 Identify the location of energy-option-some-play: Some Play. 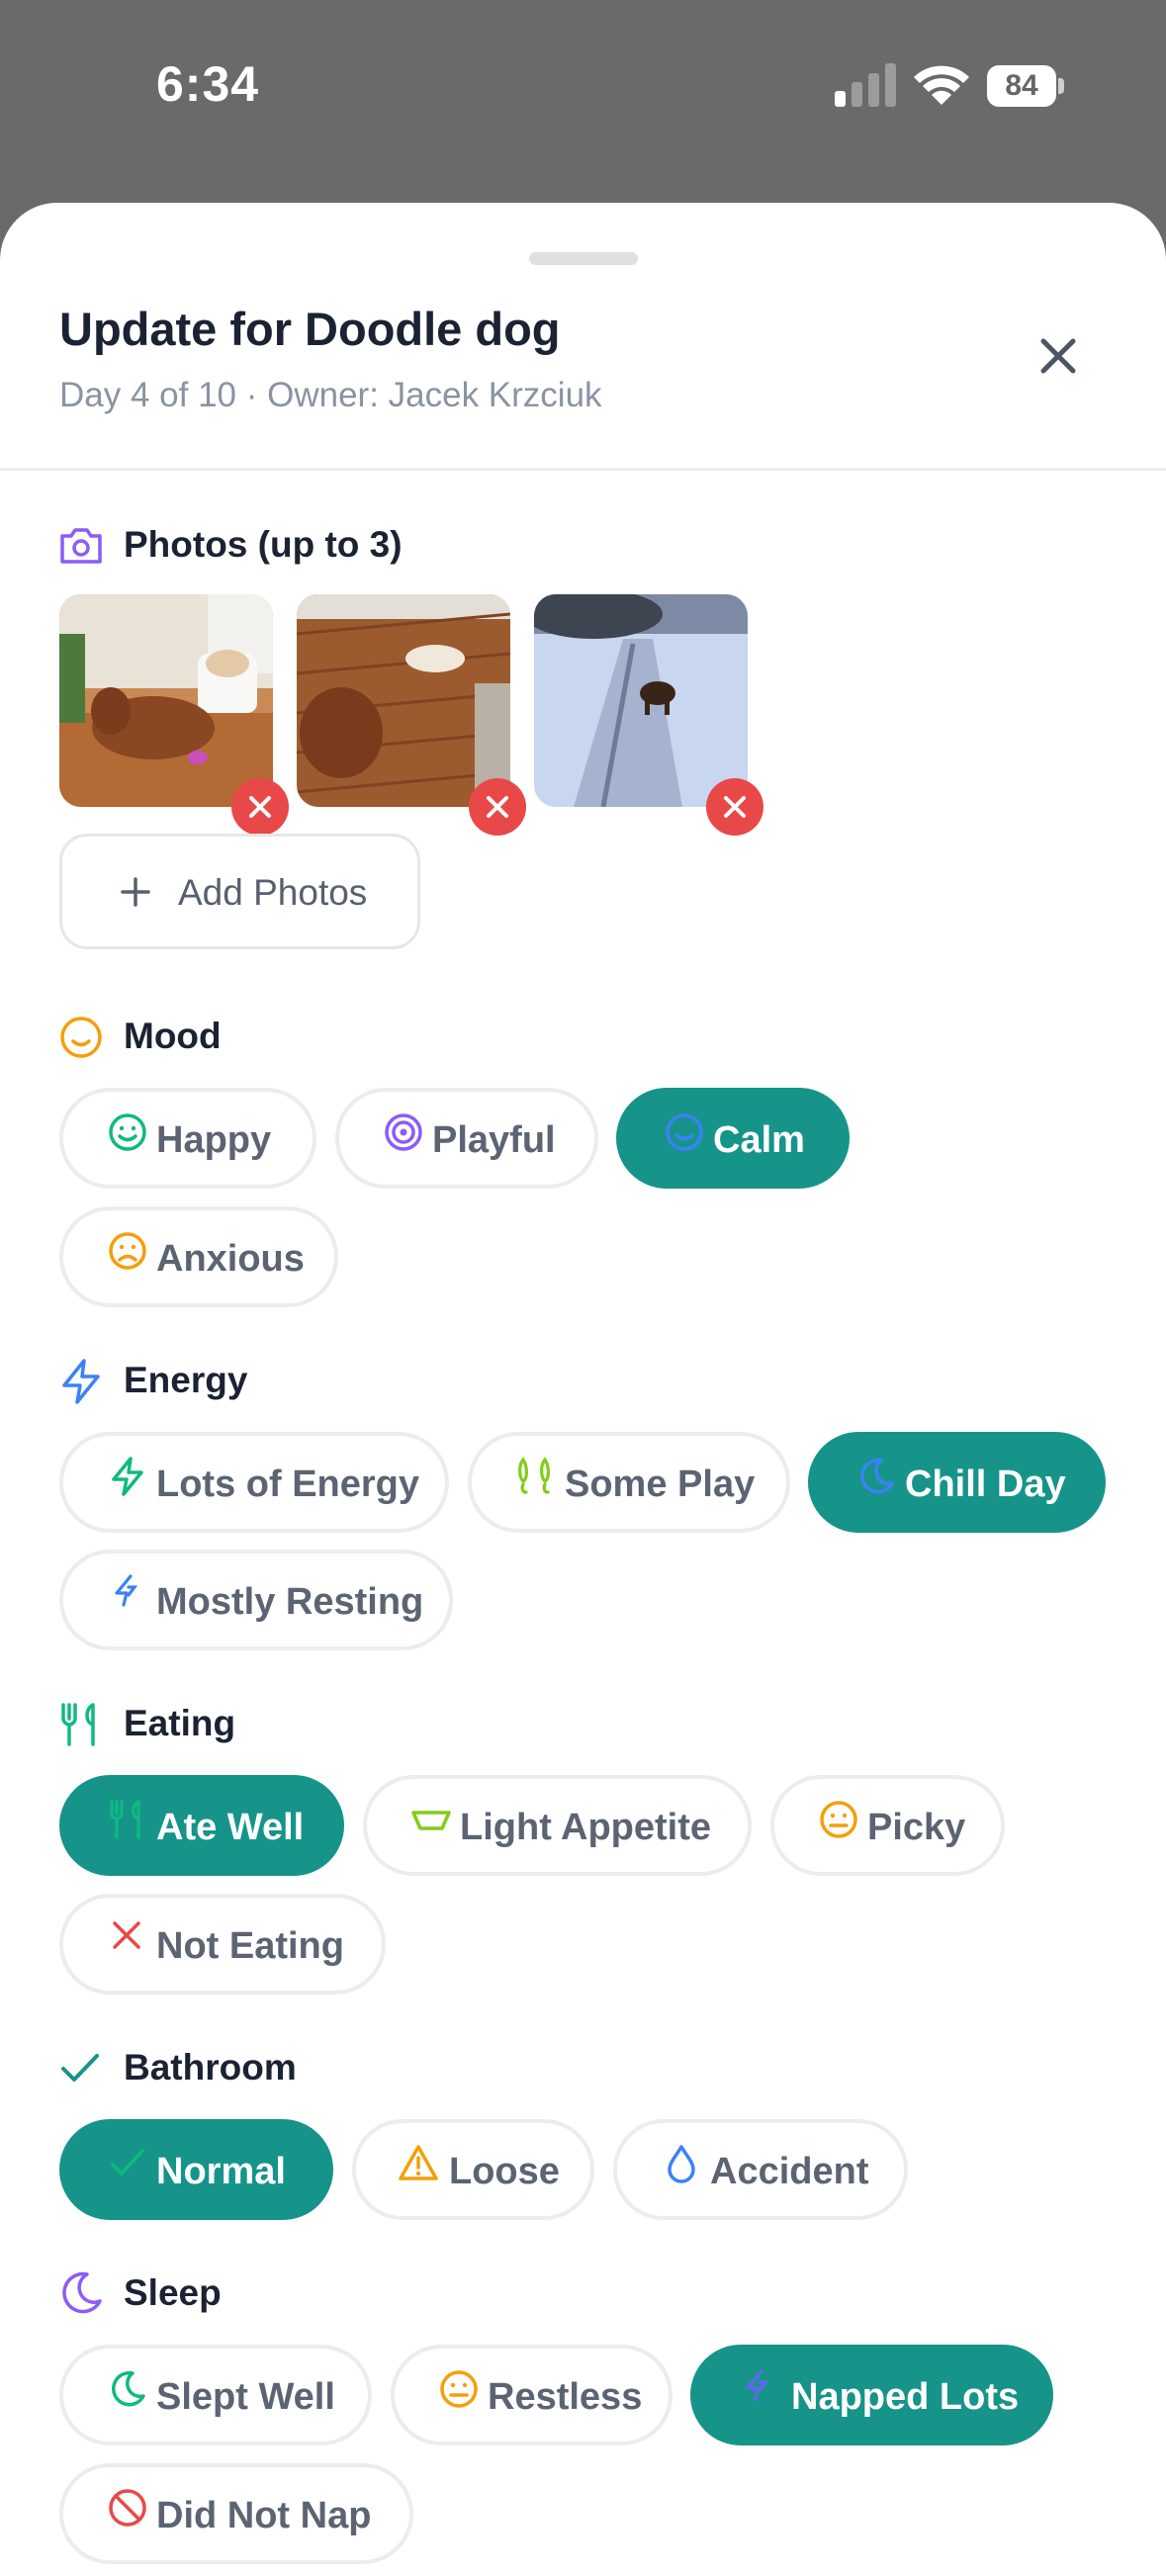
(629, 1482).